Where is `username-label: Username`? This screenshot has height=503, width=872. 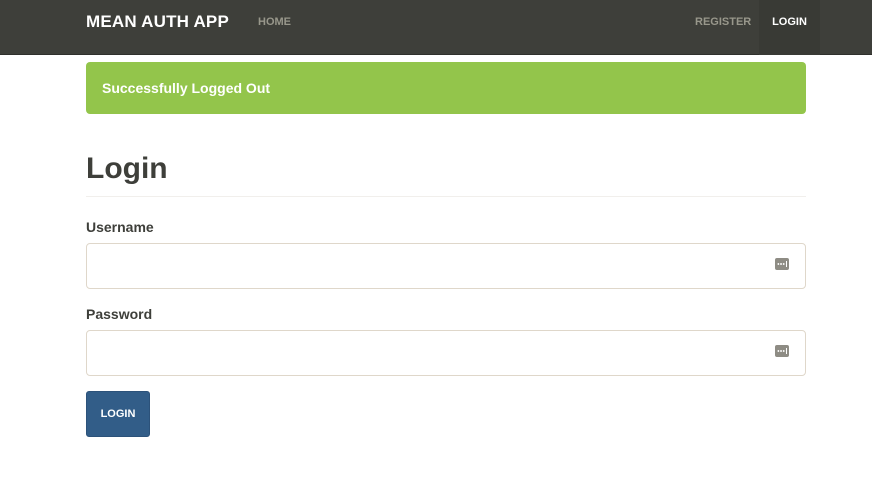 username-label: Username is located at coordinates (120, 227).